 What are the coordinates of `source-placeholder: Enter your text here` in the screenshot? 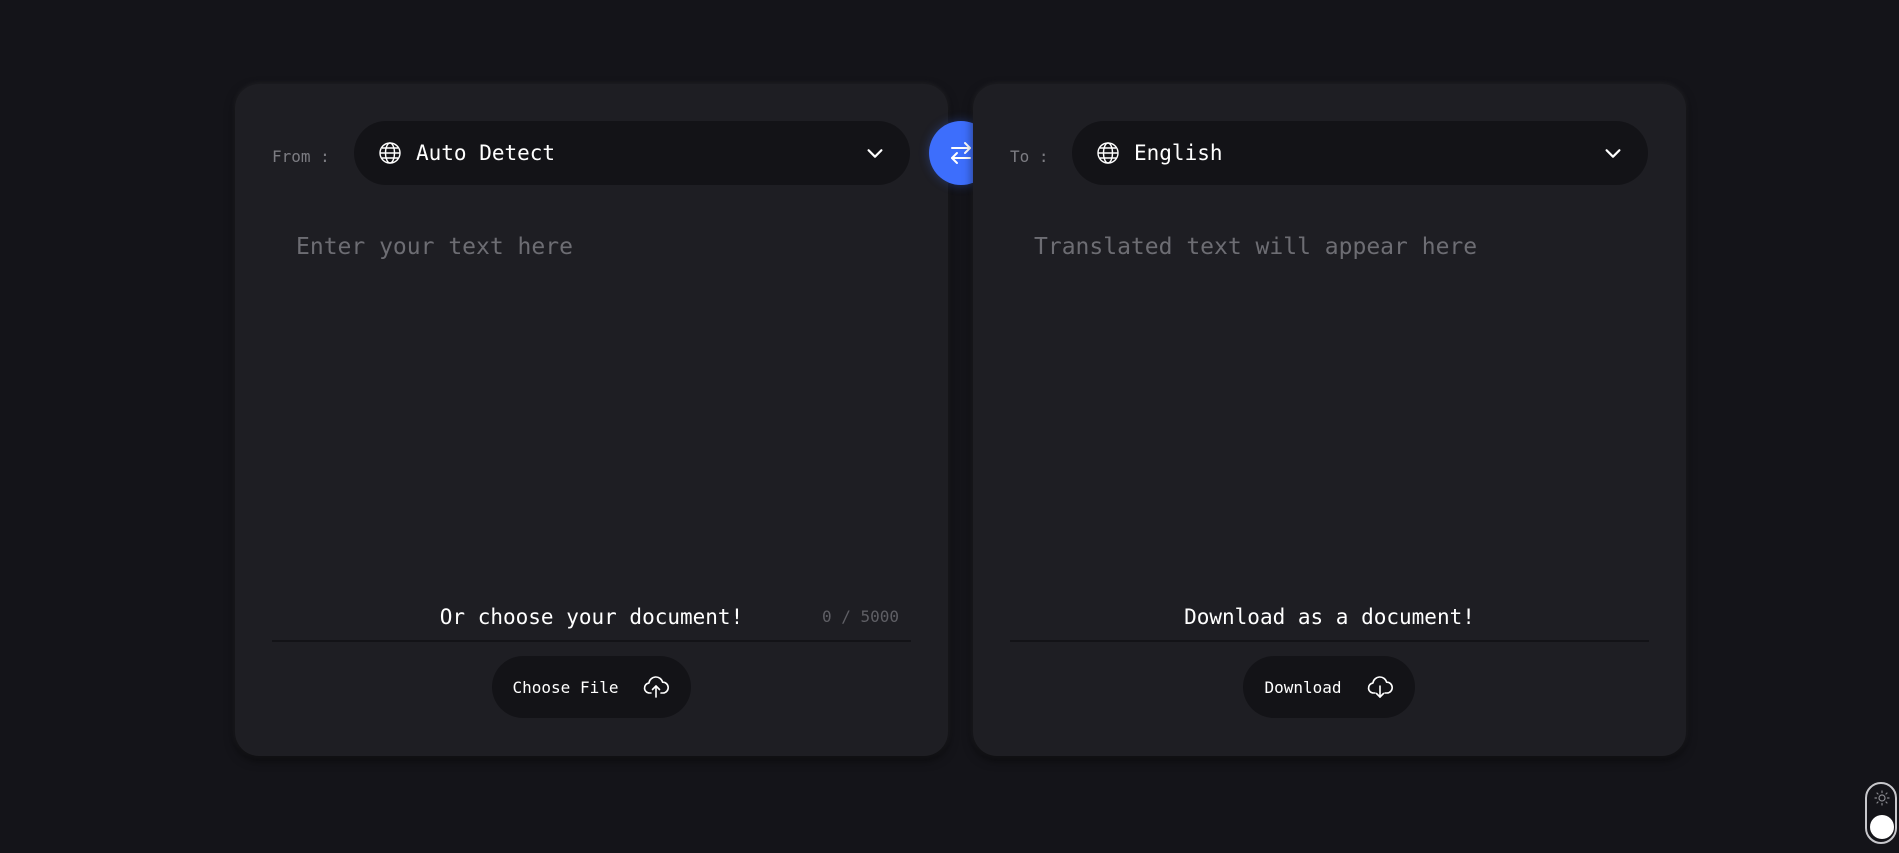 It's located at (434, 247).